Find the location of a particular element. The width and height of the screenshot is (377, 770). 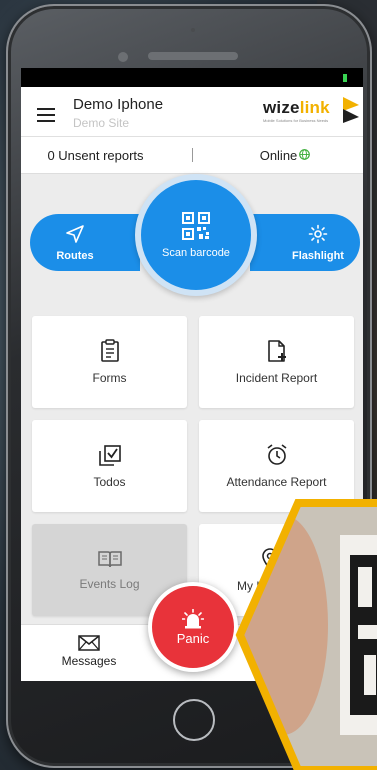

routes-button: Routes is located at coordinates (85, 242).